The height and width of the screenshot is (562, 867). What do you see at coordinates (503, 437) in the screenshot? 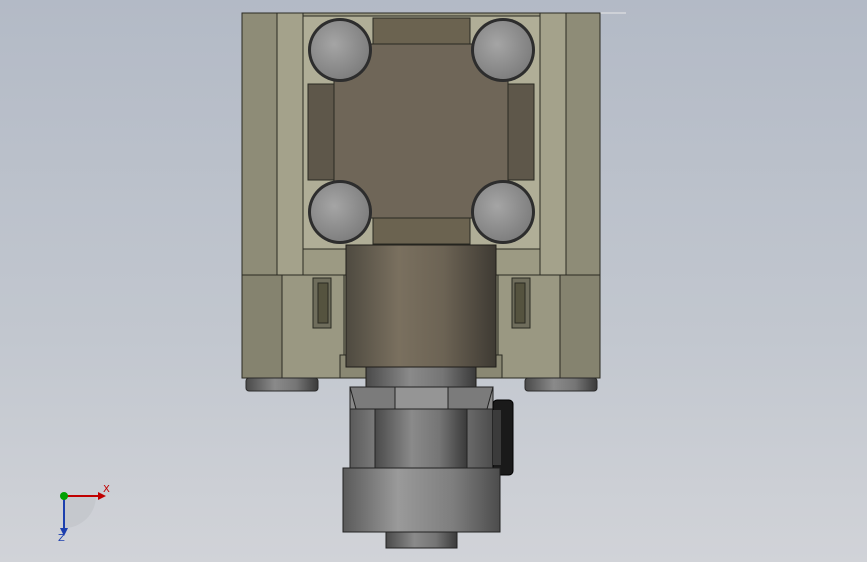
I see `side-knob` at bounding box center [503, 437].